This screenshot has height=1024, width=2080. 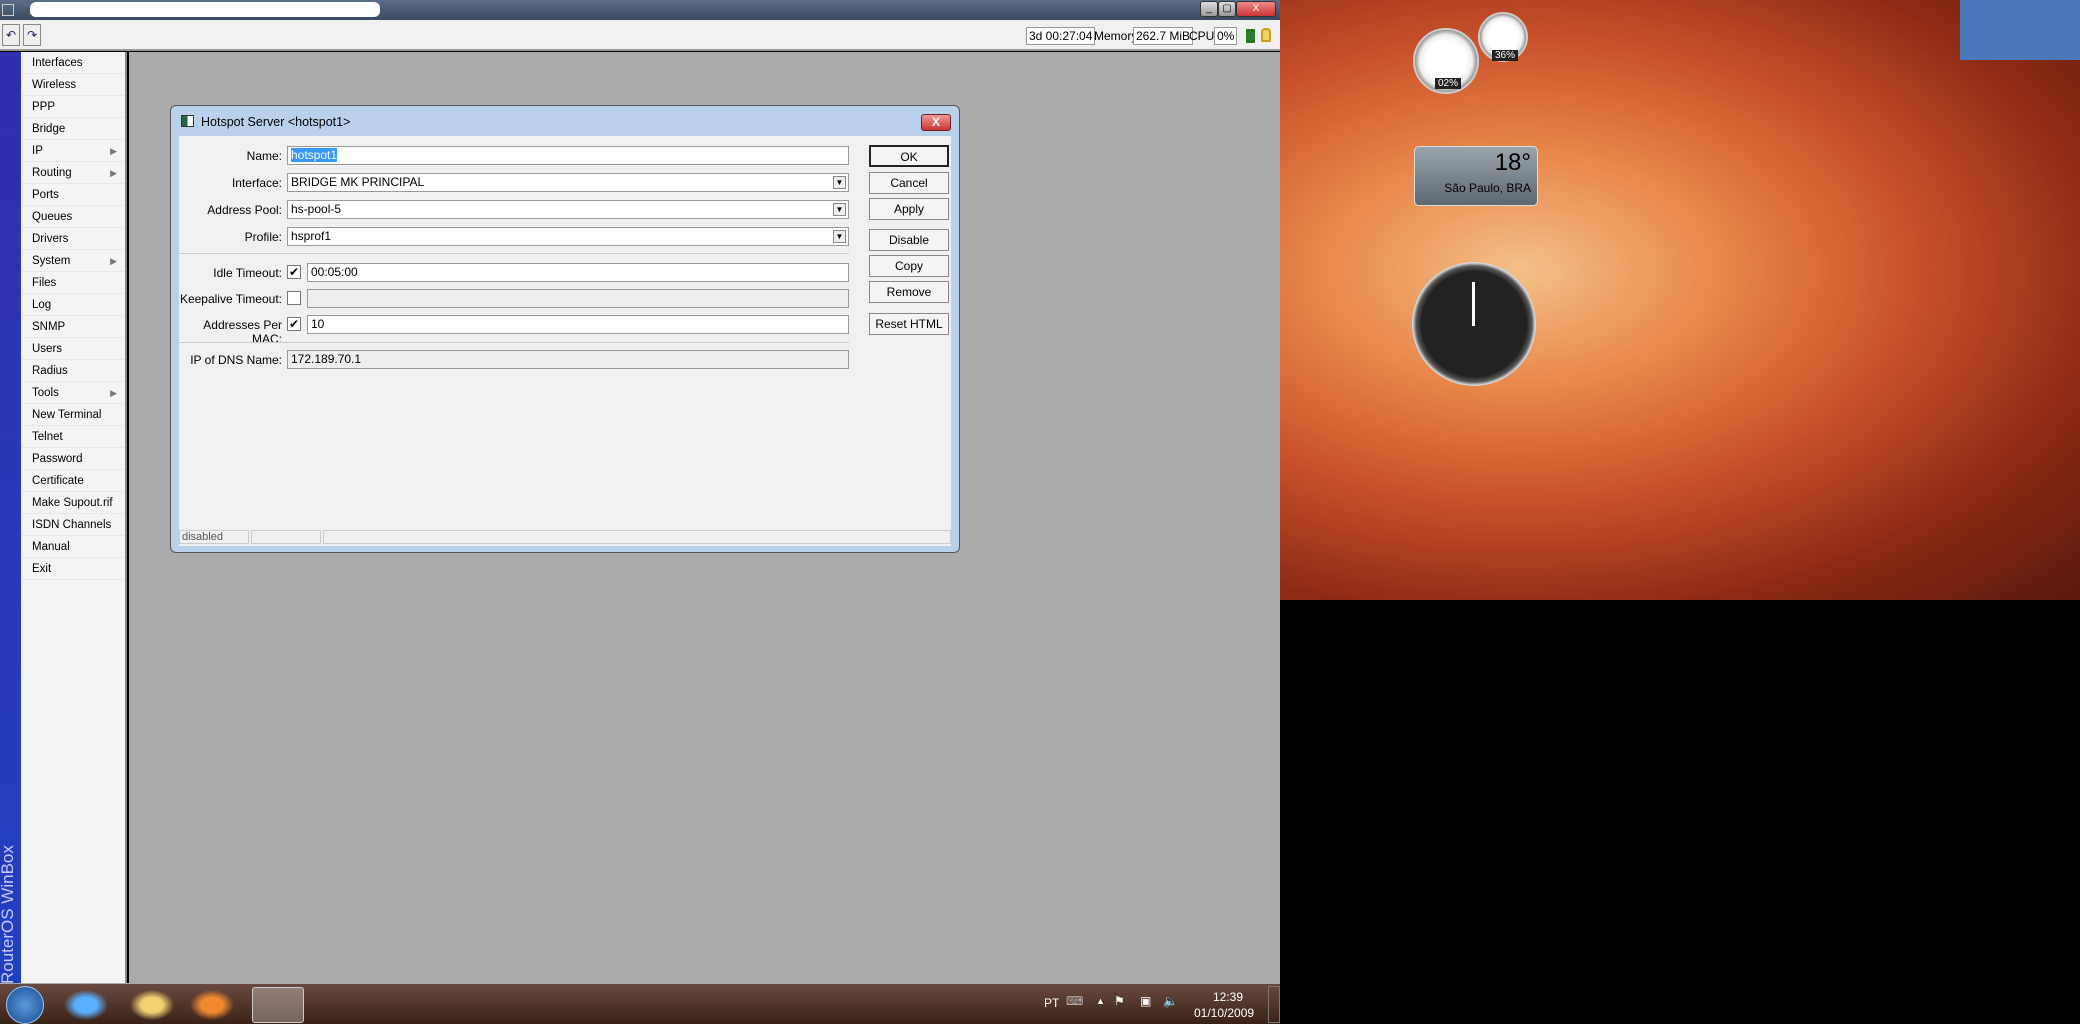 I want to click on clock-gadget, so click(x=1474, y=324).